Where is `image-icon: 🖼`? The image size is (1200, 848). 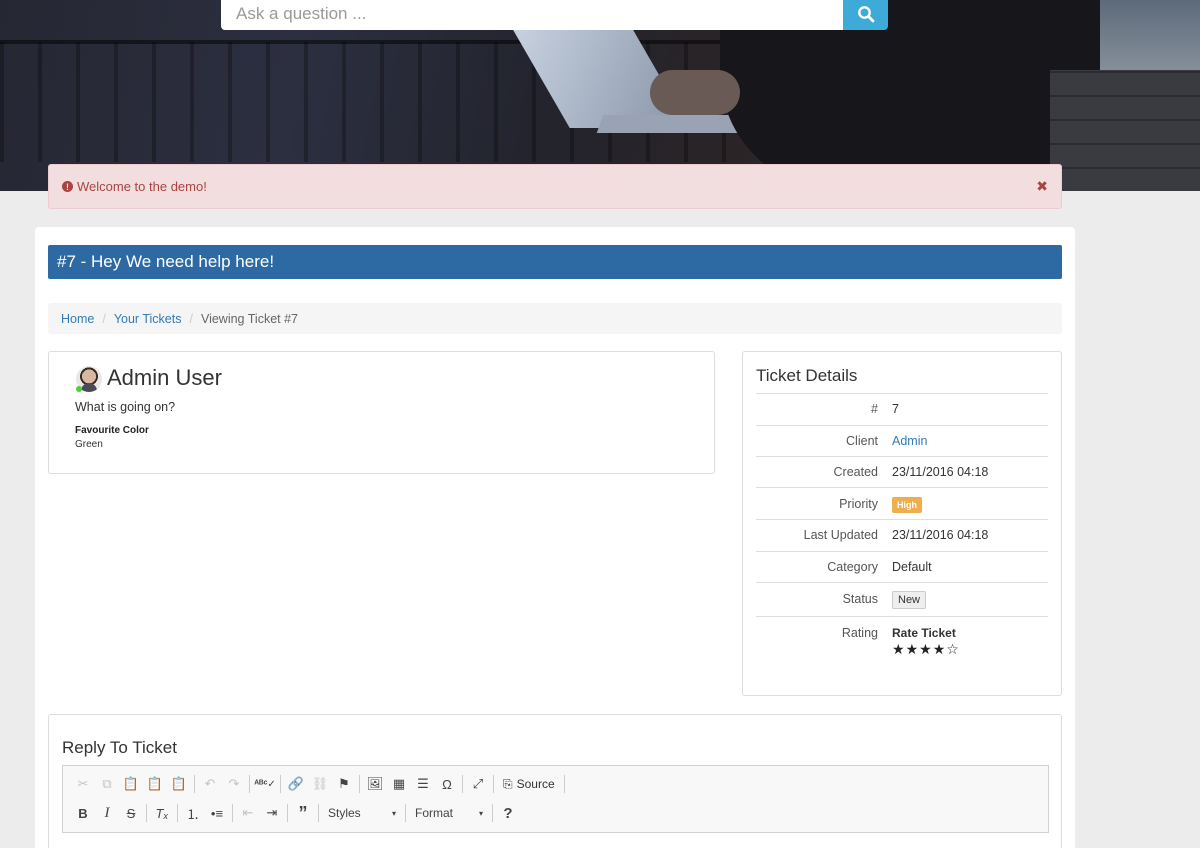
image-icon: 🖼 is located at coordinates (375, 784).